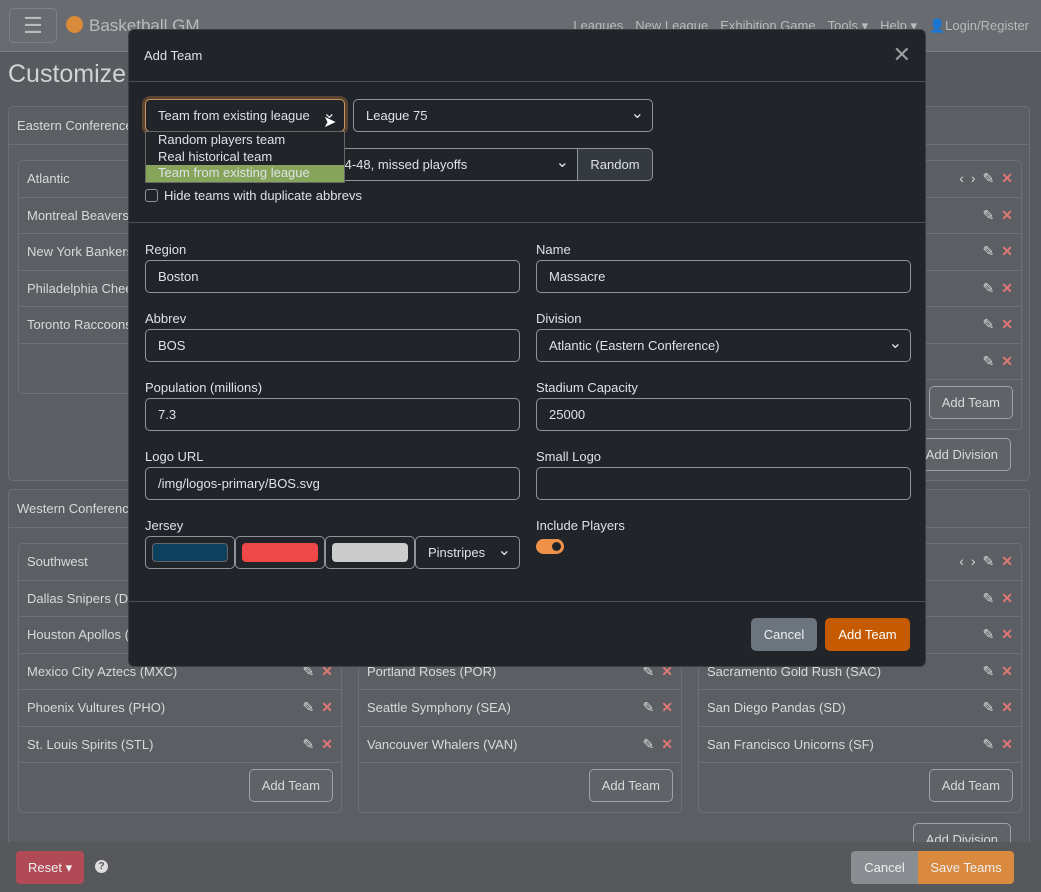  What do you see at coordinates (245, 115) in the screenshot?
I see `team-type-select: Team from existing league` at bounding box center [245, 115].